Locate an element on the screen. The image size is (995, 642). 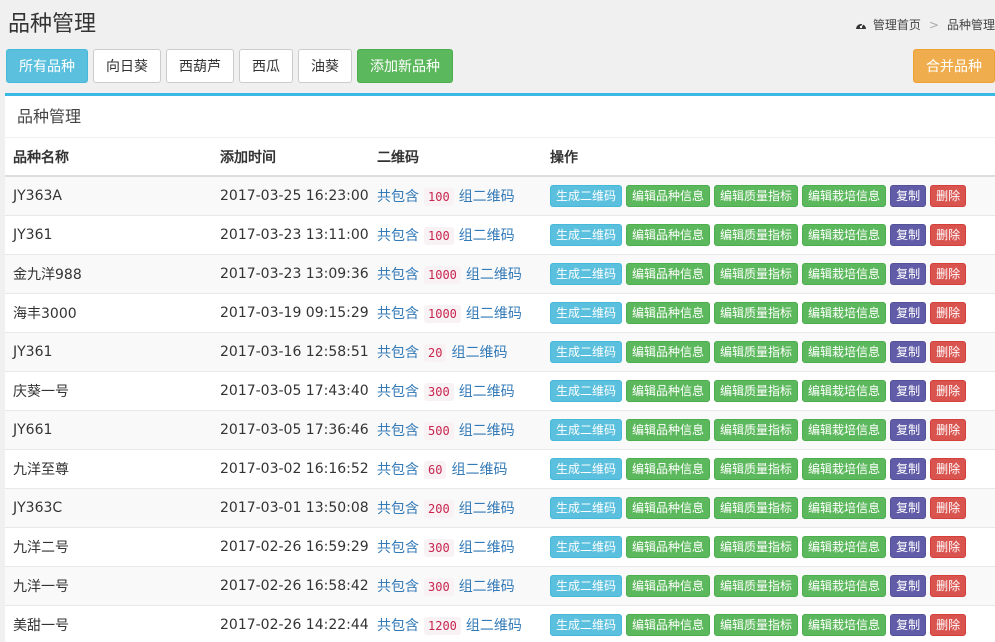
qrcode-suffix: 组二维码 is located at coordinates (486, 430).